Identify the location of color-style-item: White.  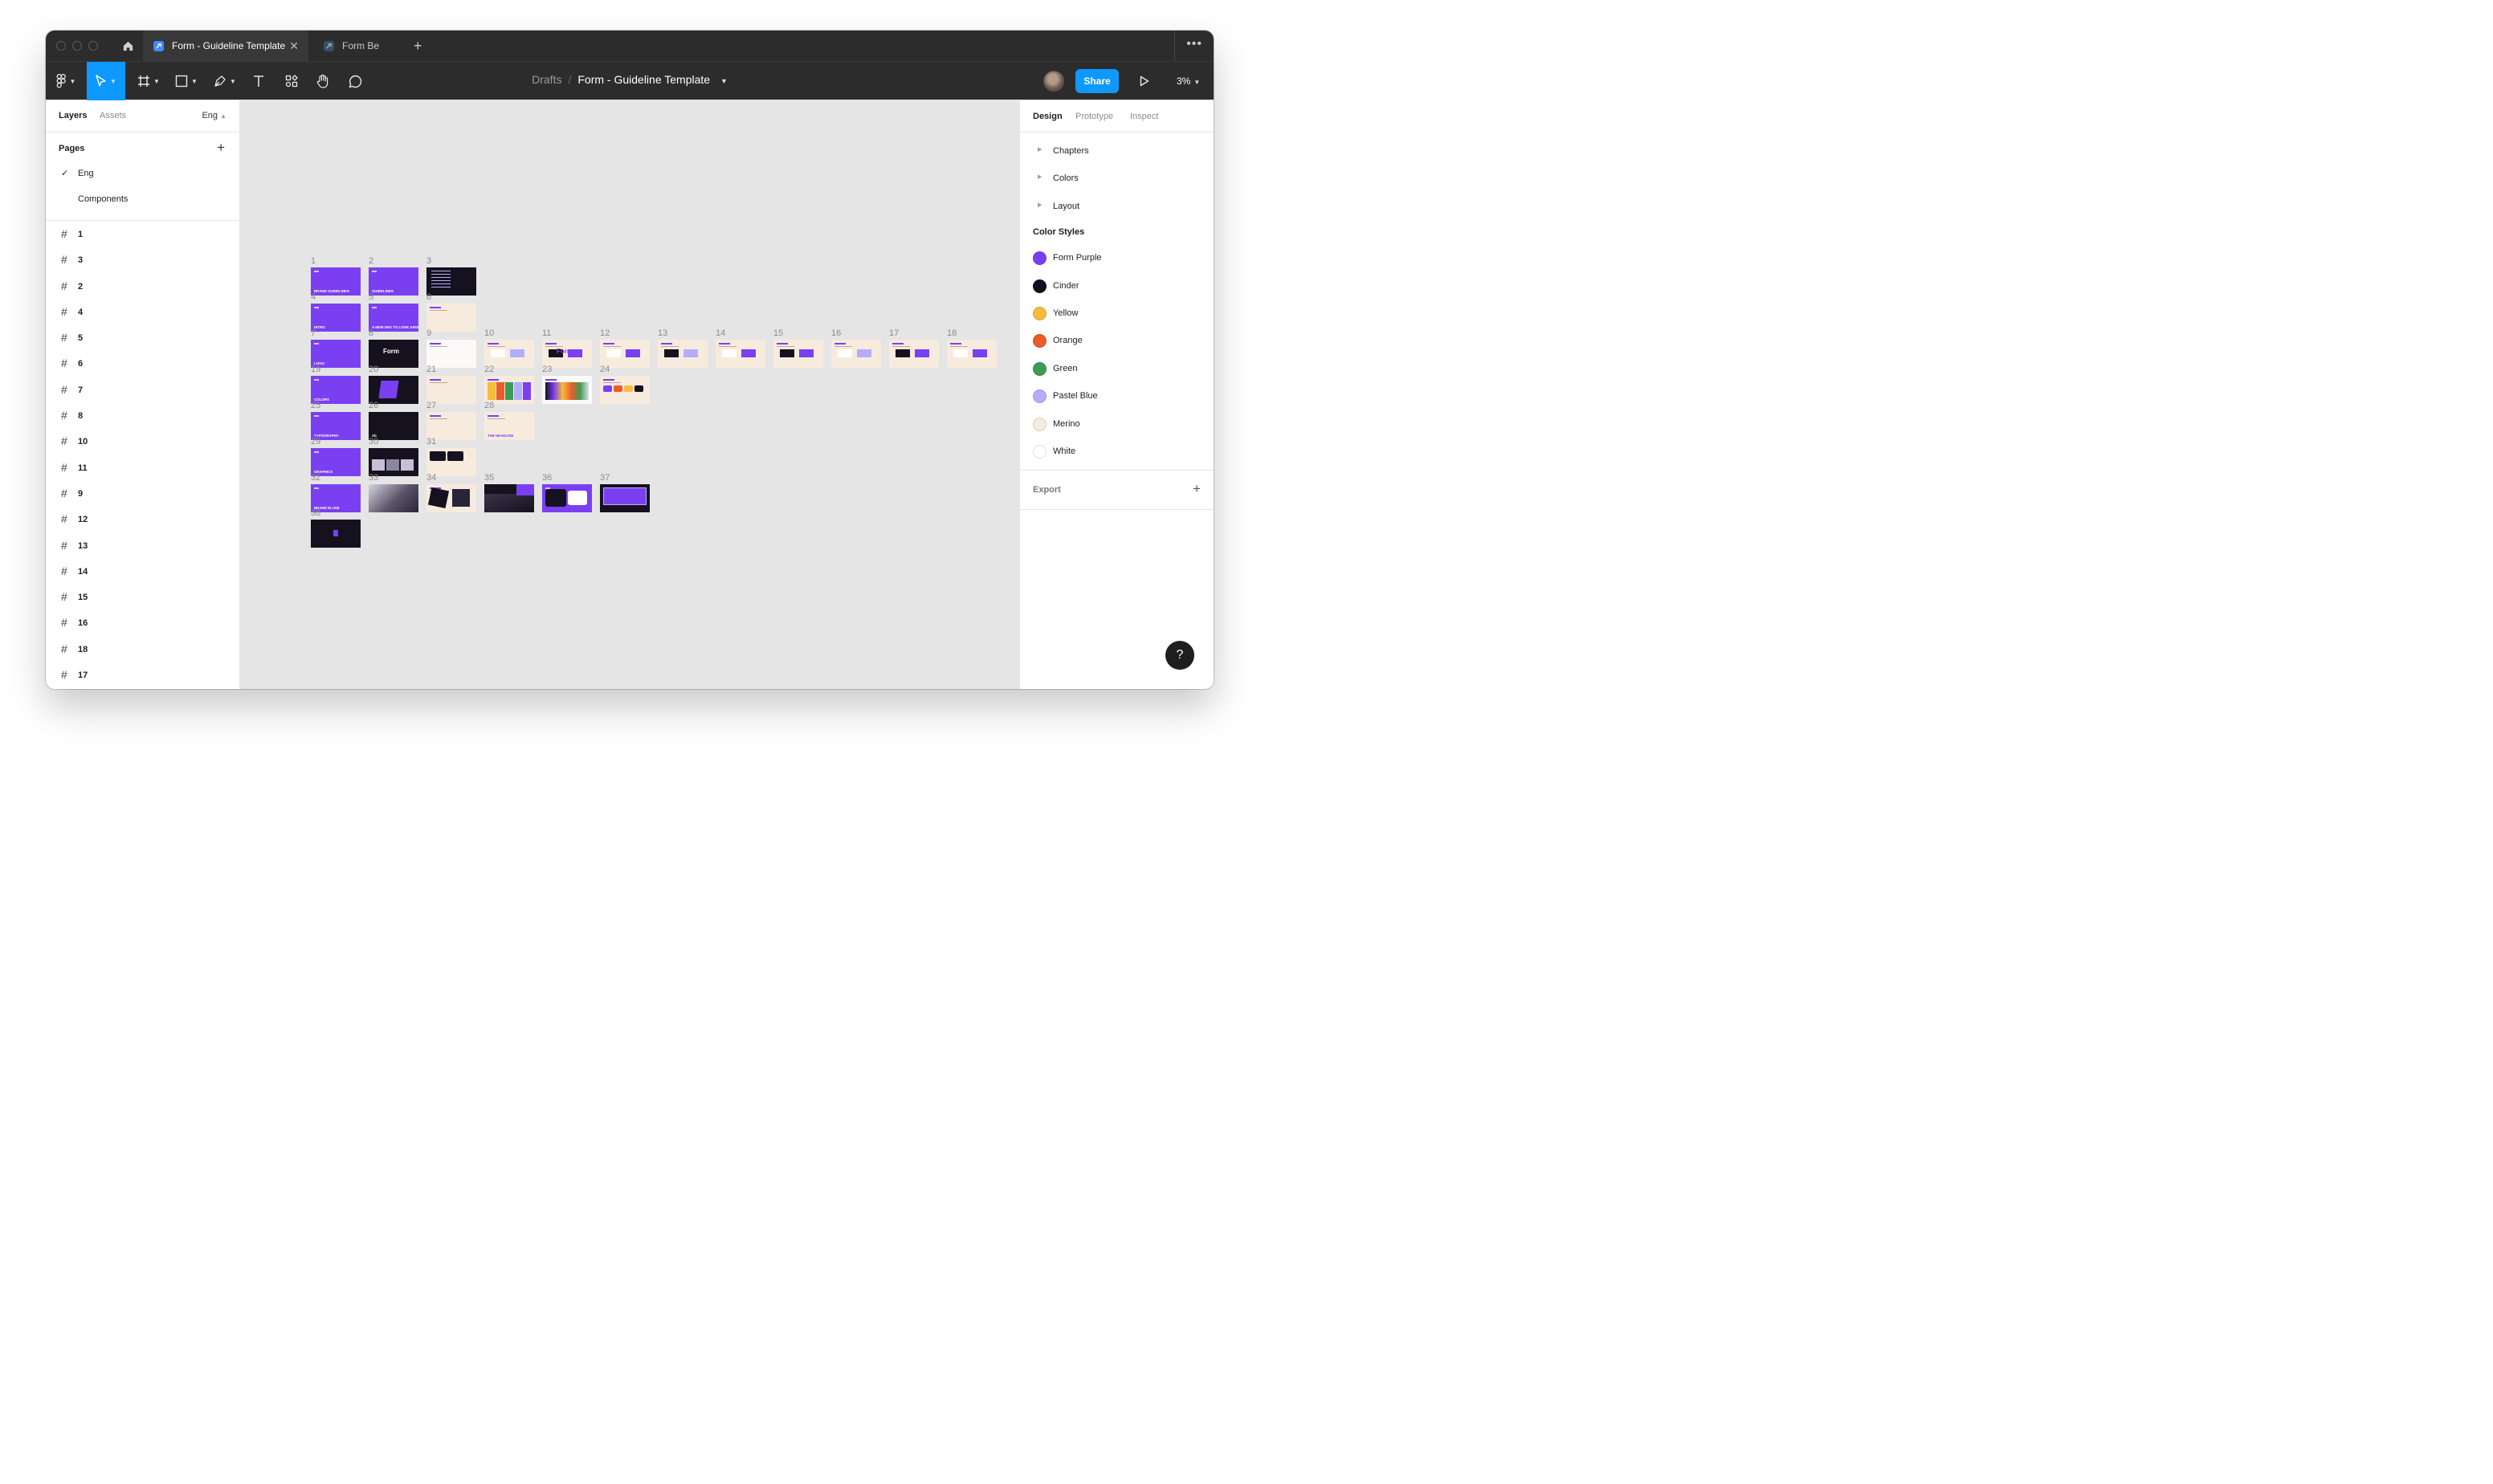
(1117, 451).